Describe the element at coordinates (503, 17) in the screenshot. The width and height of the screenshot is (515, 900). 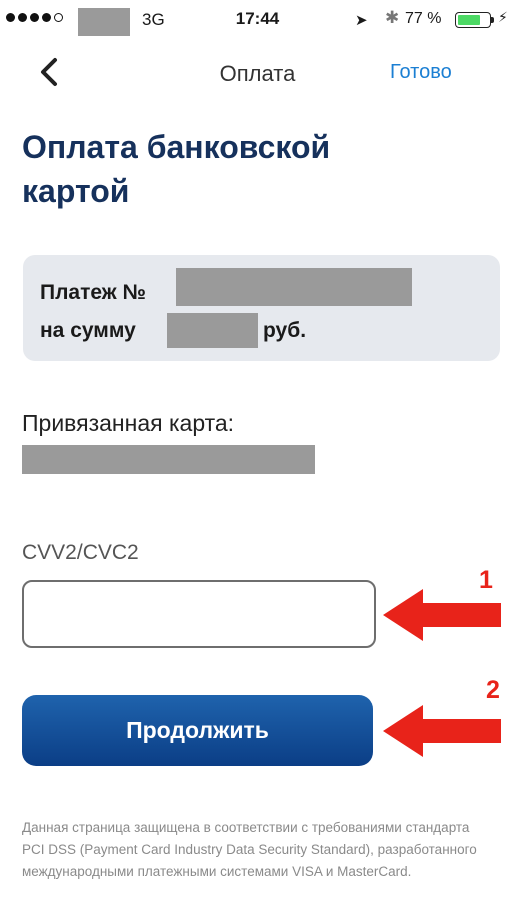
I see `charging-icon: ⚡` at that location.